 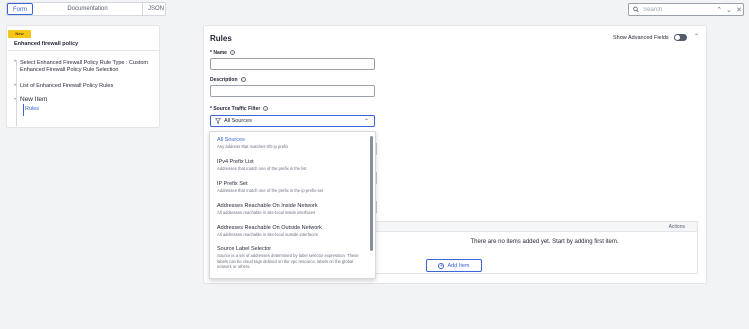 What do you see at coordinates (84, 50) in the screenshot?
I see `divider` at bounding box center [84, 50].